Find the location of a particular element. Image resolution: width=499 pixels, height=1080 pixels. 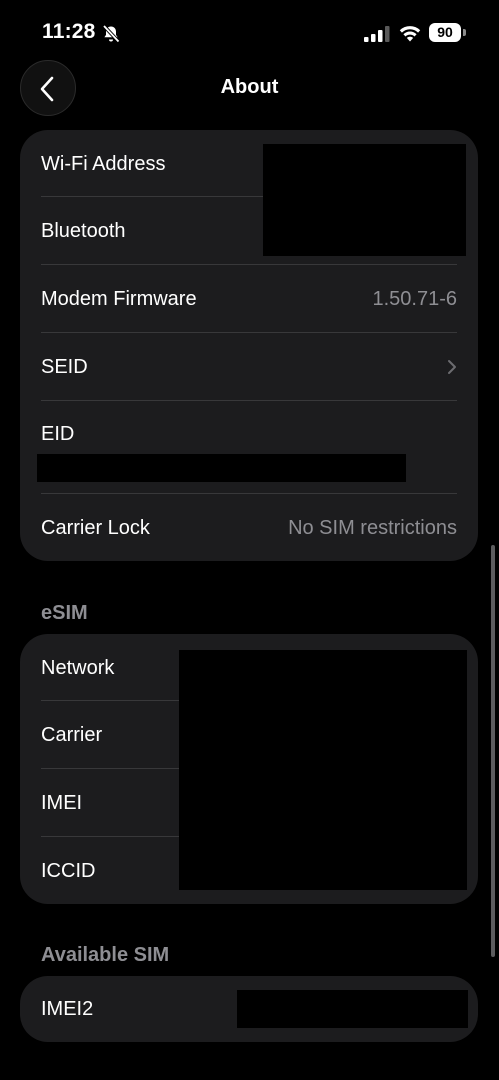

row-label: Wi-Fi Address is located at coordinates (103, 164).